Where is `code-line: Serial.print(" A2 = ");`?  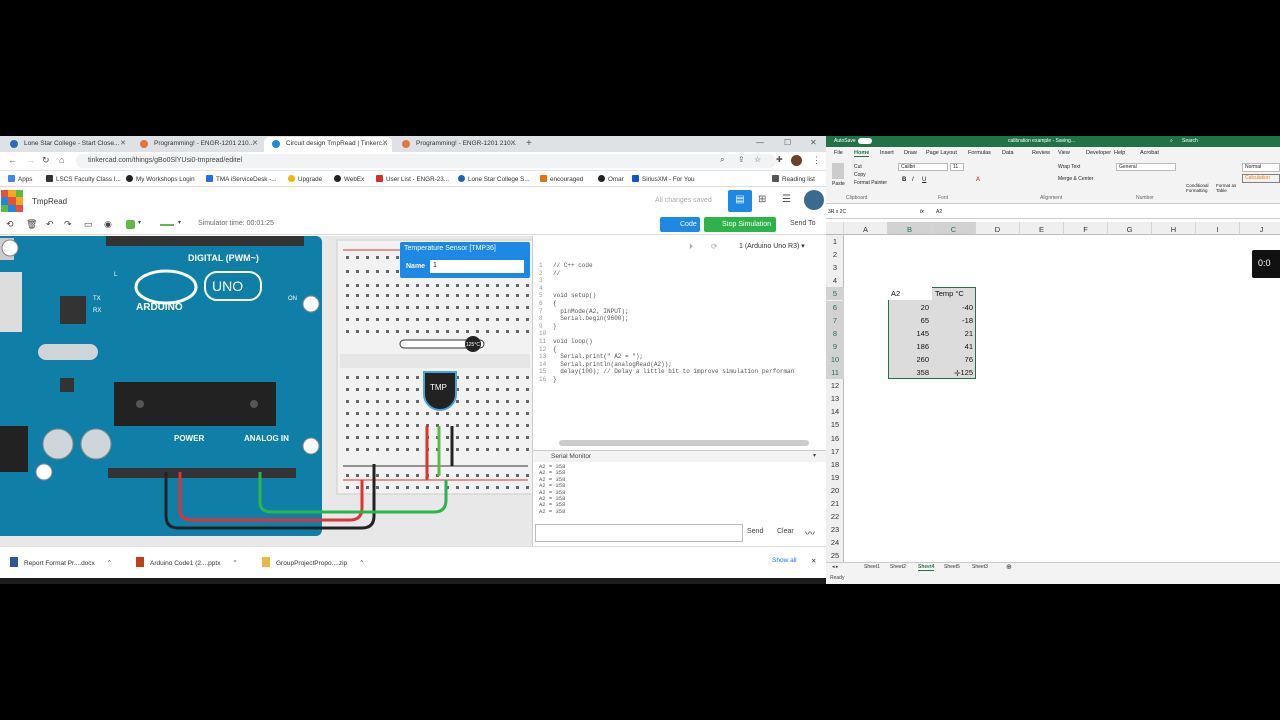
code-line: Serial.print(" A2 = "); is located at coordinates (598, 356).